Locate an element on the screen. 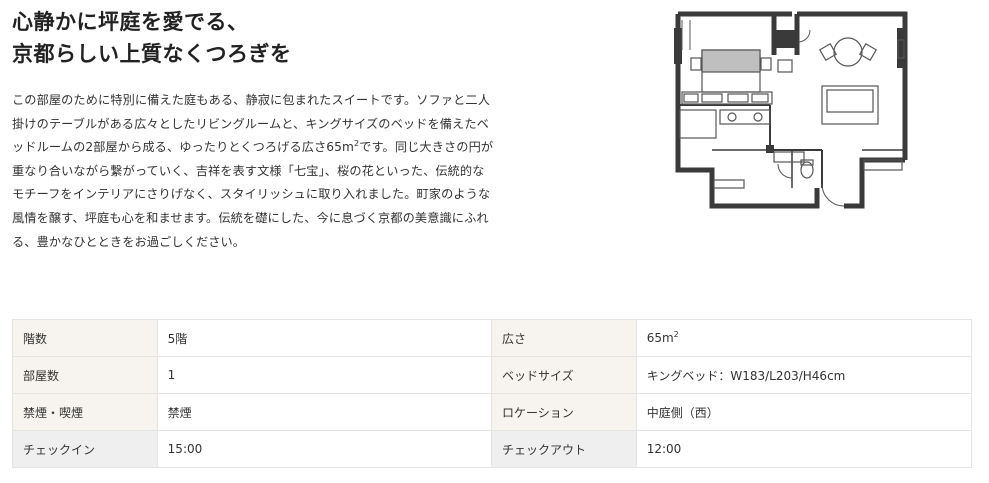  table-row: 禁煙・喫煙 禁煙 ロケーション 中庭側（西） is located at coordinates (492, 412).